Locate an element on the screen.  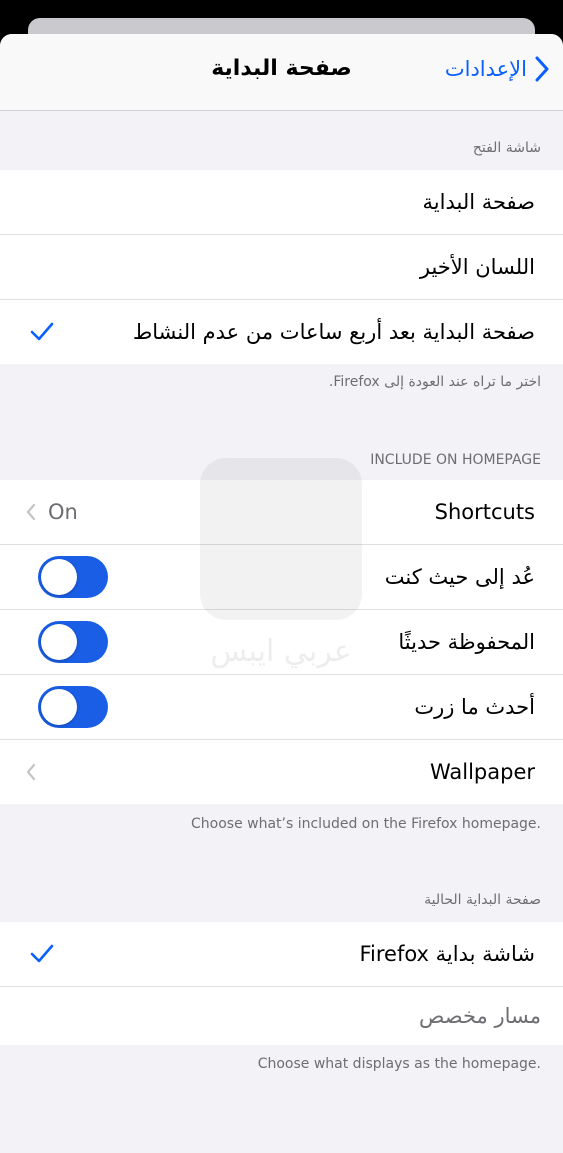
jump-back-in-toggle is located at coordinates (73, 577).